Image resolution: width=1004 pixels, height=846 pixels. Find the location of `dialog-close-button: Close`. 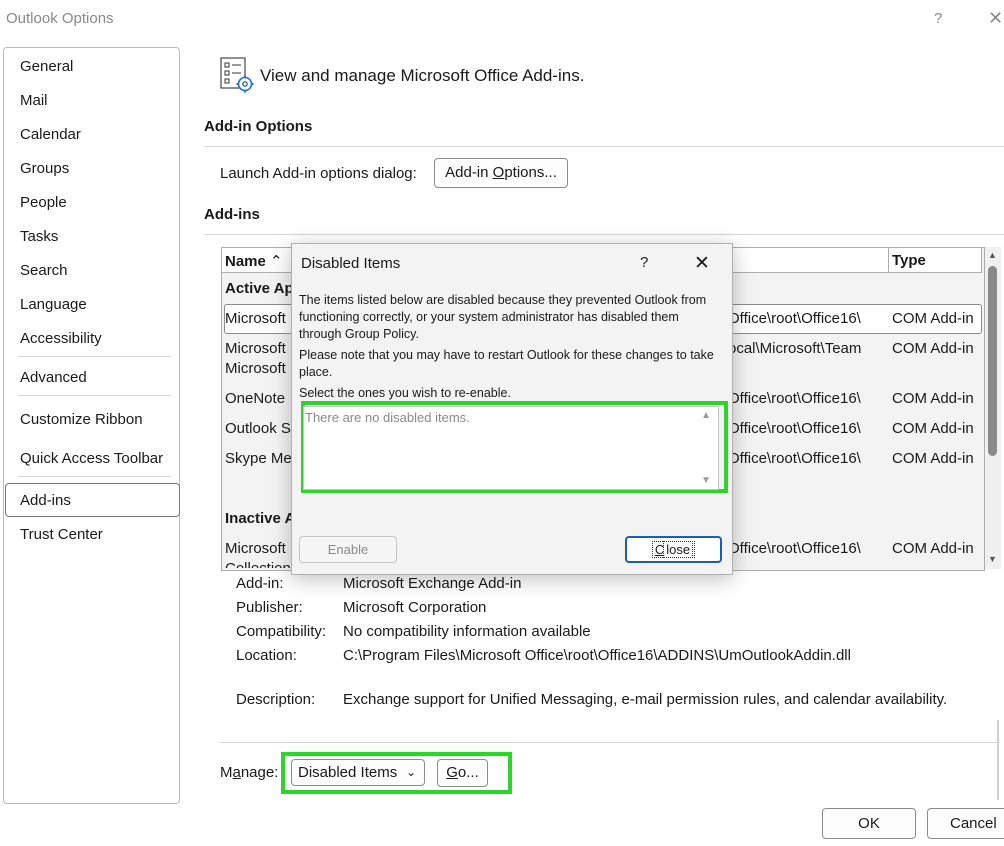

dialog-close-button: Close is located at coordinates (673, 549).